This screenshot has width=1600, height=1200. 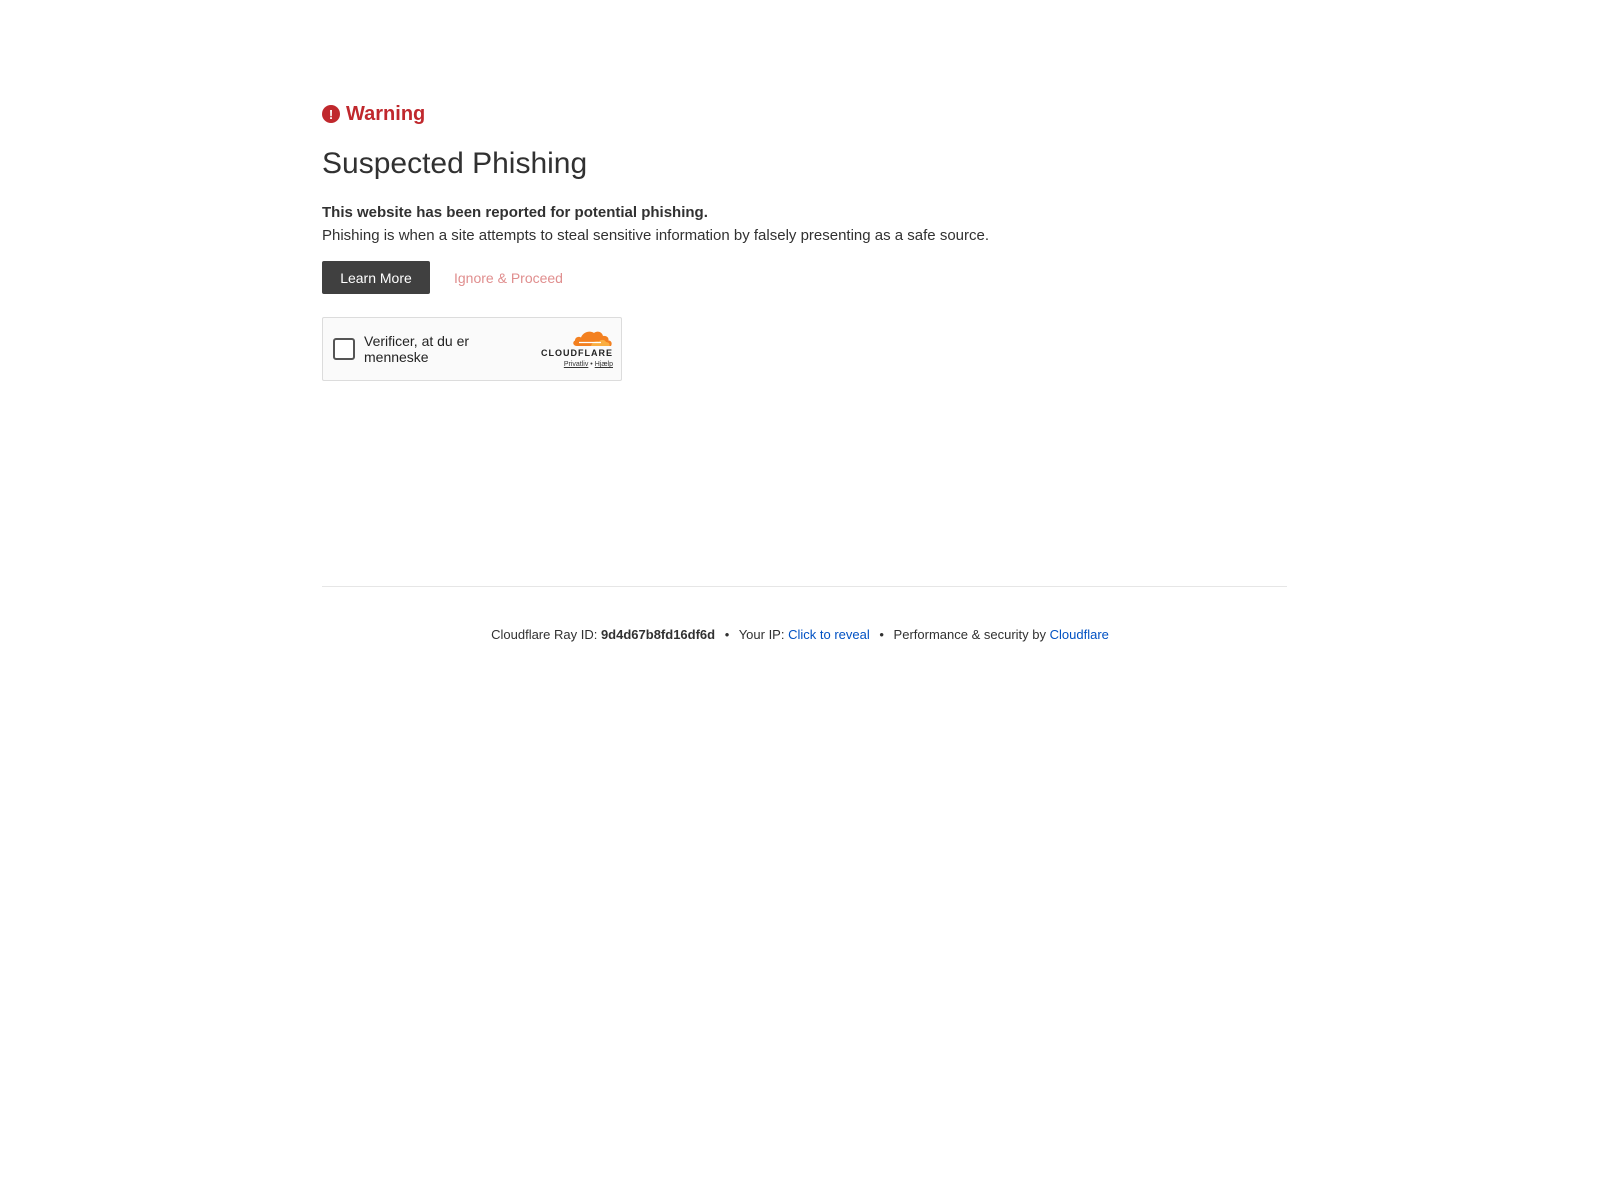 What do you see at coordinates (455, 163) in the screenshot?
I see `page-title: Suspected Phishing` at bounding box center [455, 163].